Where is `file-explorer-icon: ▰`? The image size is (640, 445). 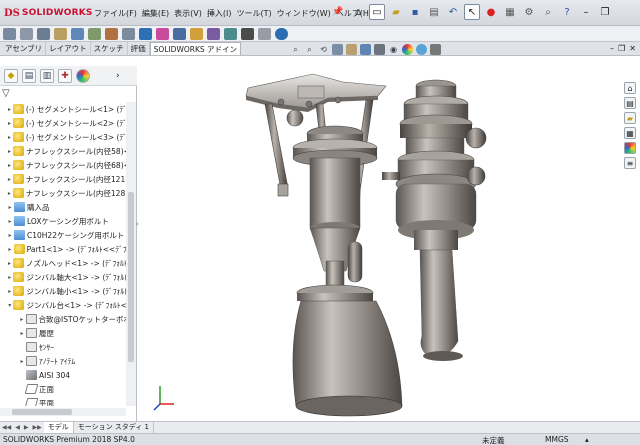 file-explorer-icon: ▰ is located at coordinates (630, 118).